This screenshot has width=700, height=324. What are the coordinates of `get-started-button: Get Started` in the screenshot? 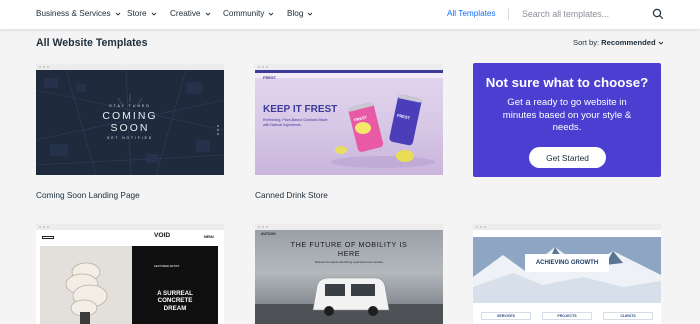 It's located at (567, 157).